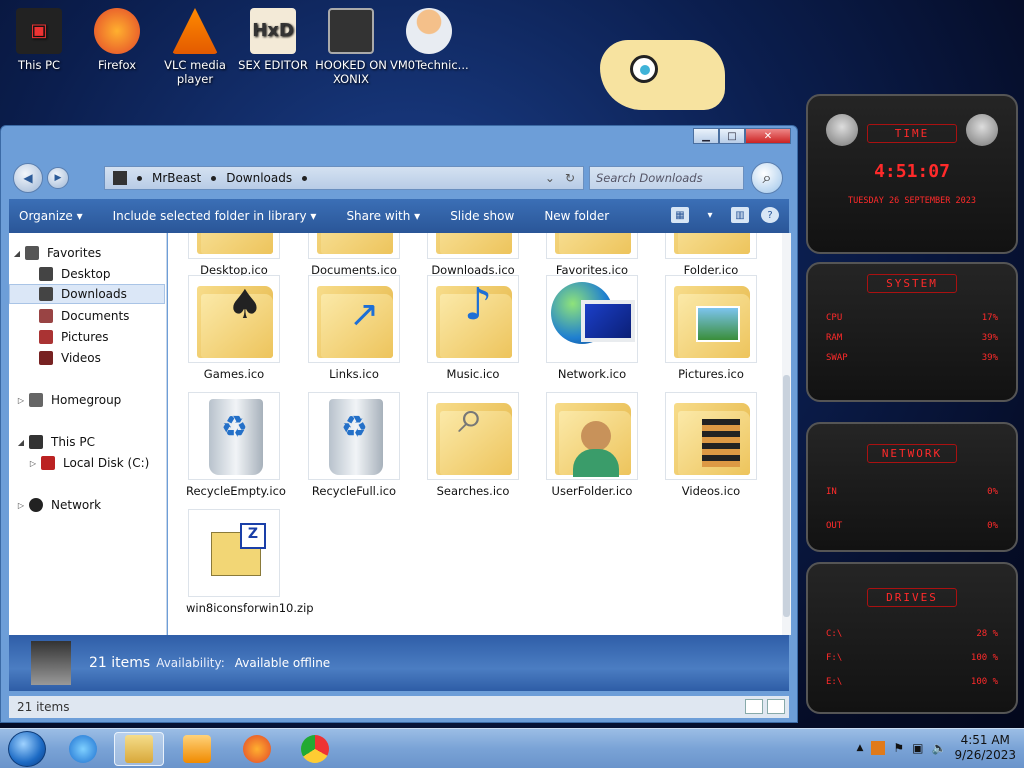  I want to click on file-item: Documents.ico, so click(354, 255).